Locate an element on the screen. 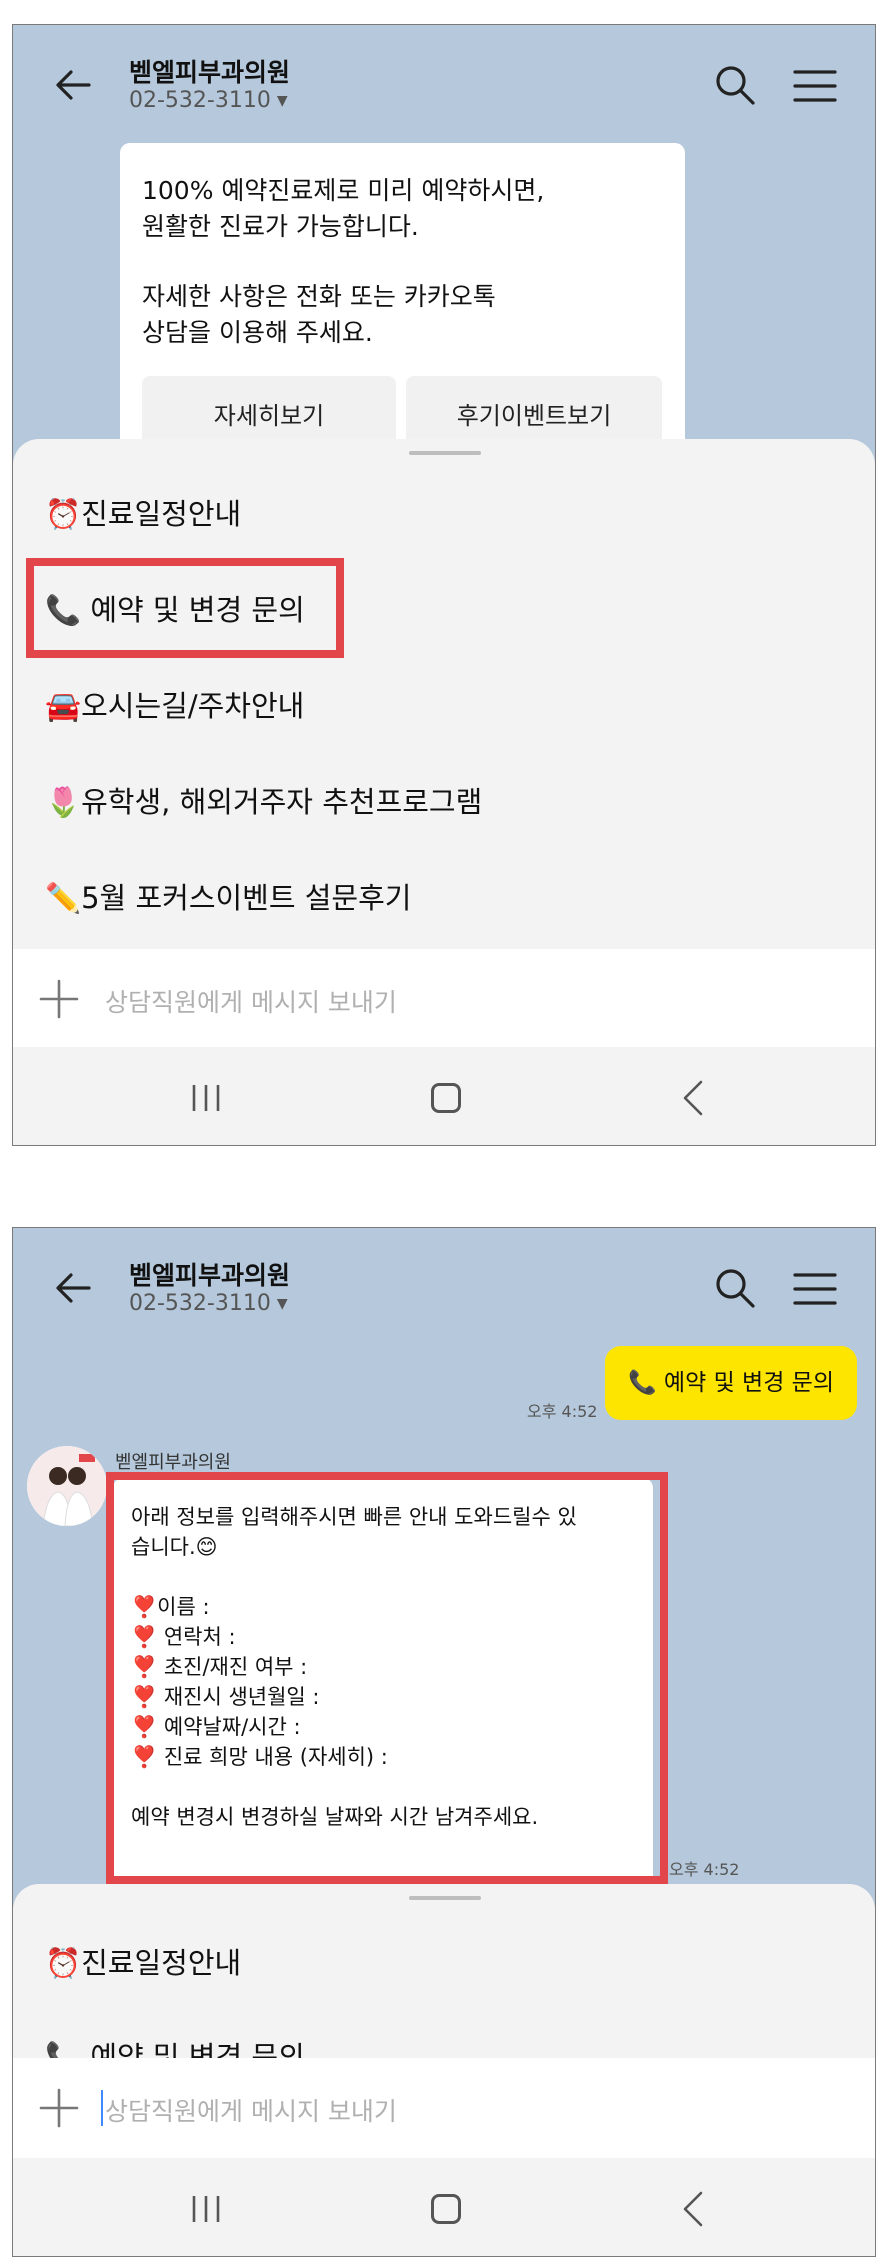 This screenshot has width=889, height=2268. menu-item-overseas-program: 🌷유학생, 해외거주자 추천프로그램 is located at coordinates (263, 800).